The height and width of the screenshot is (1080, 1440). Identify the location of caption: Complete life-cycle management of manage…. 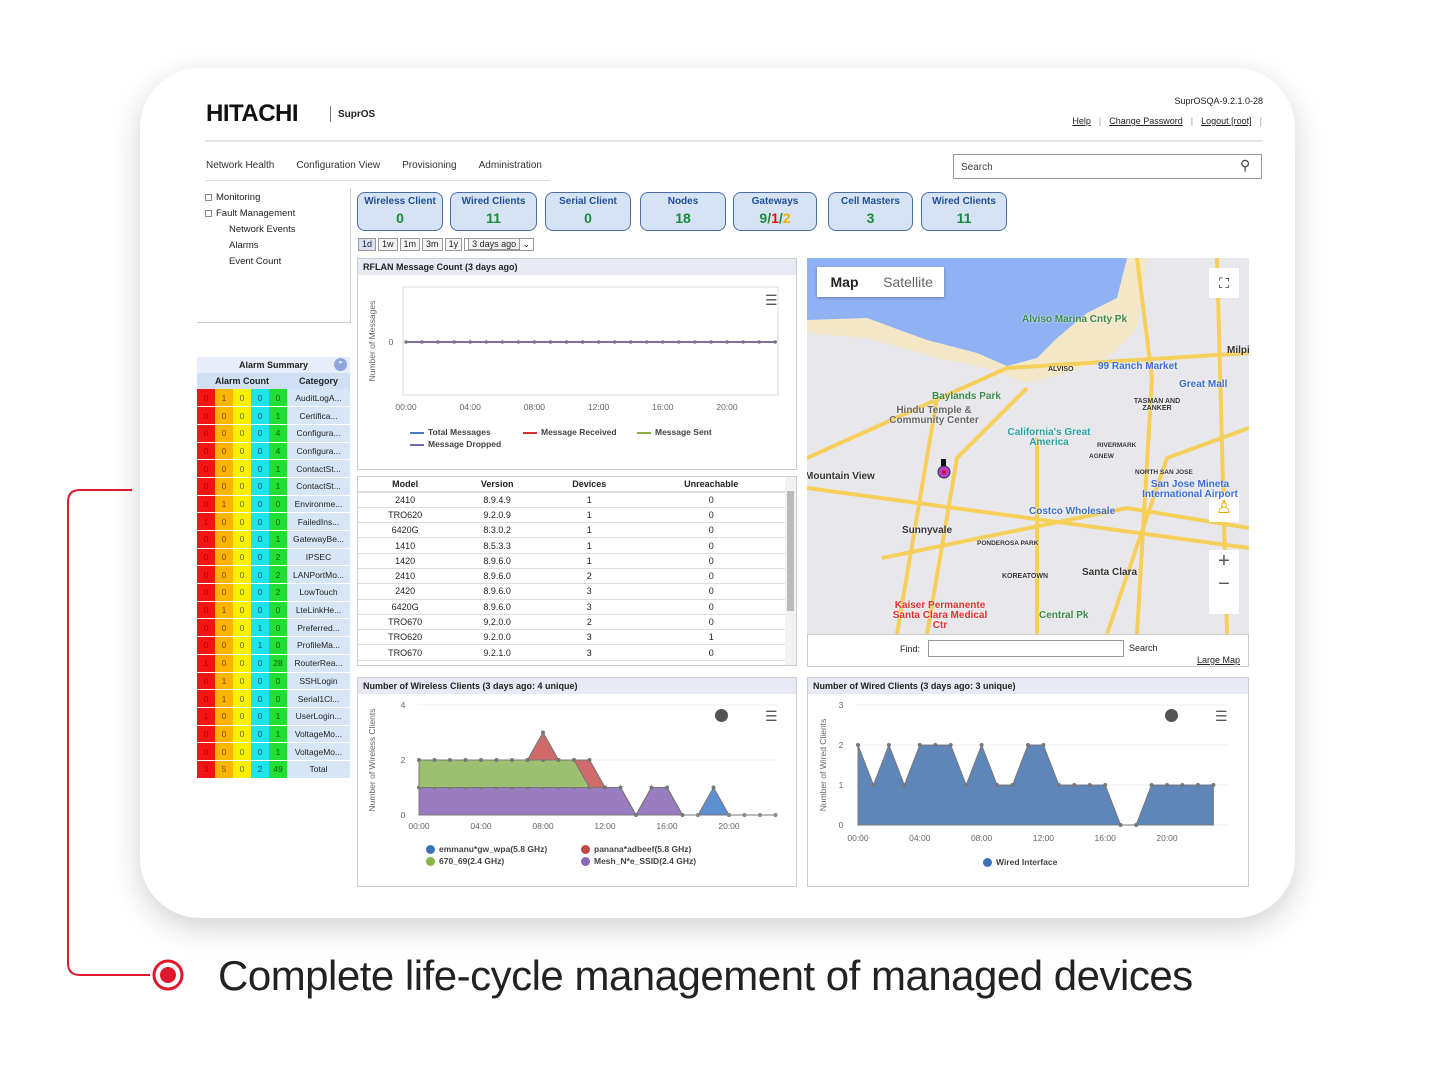
(705, 975).